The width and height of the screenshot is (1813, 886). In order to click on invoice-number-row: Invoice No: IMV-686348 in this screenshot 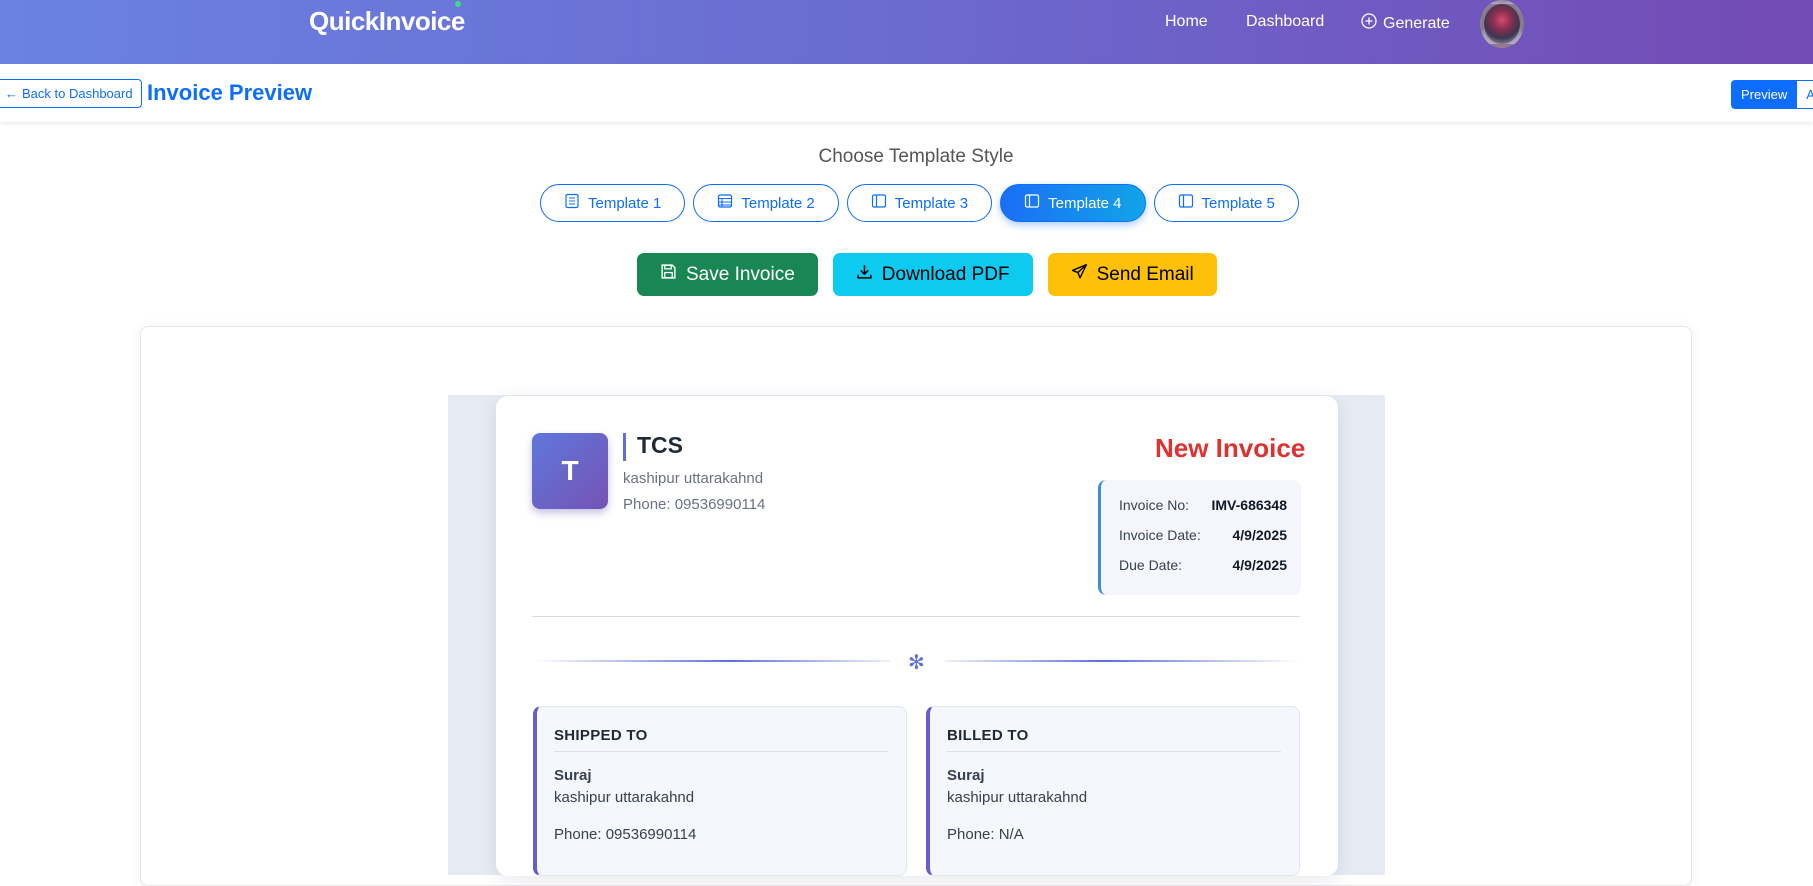, I will do `click(1203, 505)`.